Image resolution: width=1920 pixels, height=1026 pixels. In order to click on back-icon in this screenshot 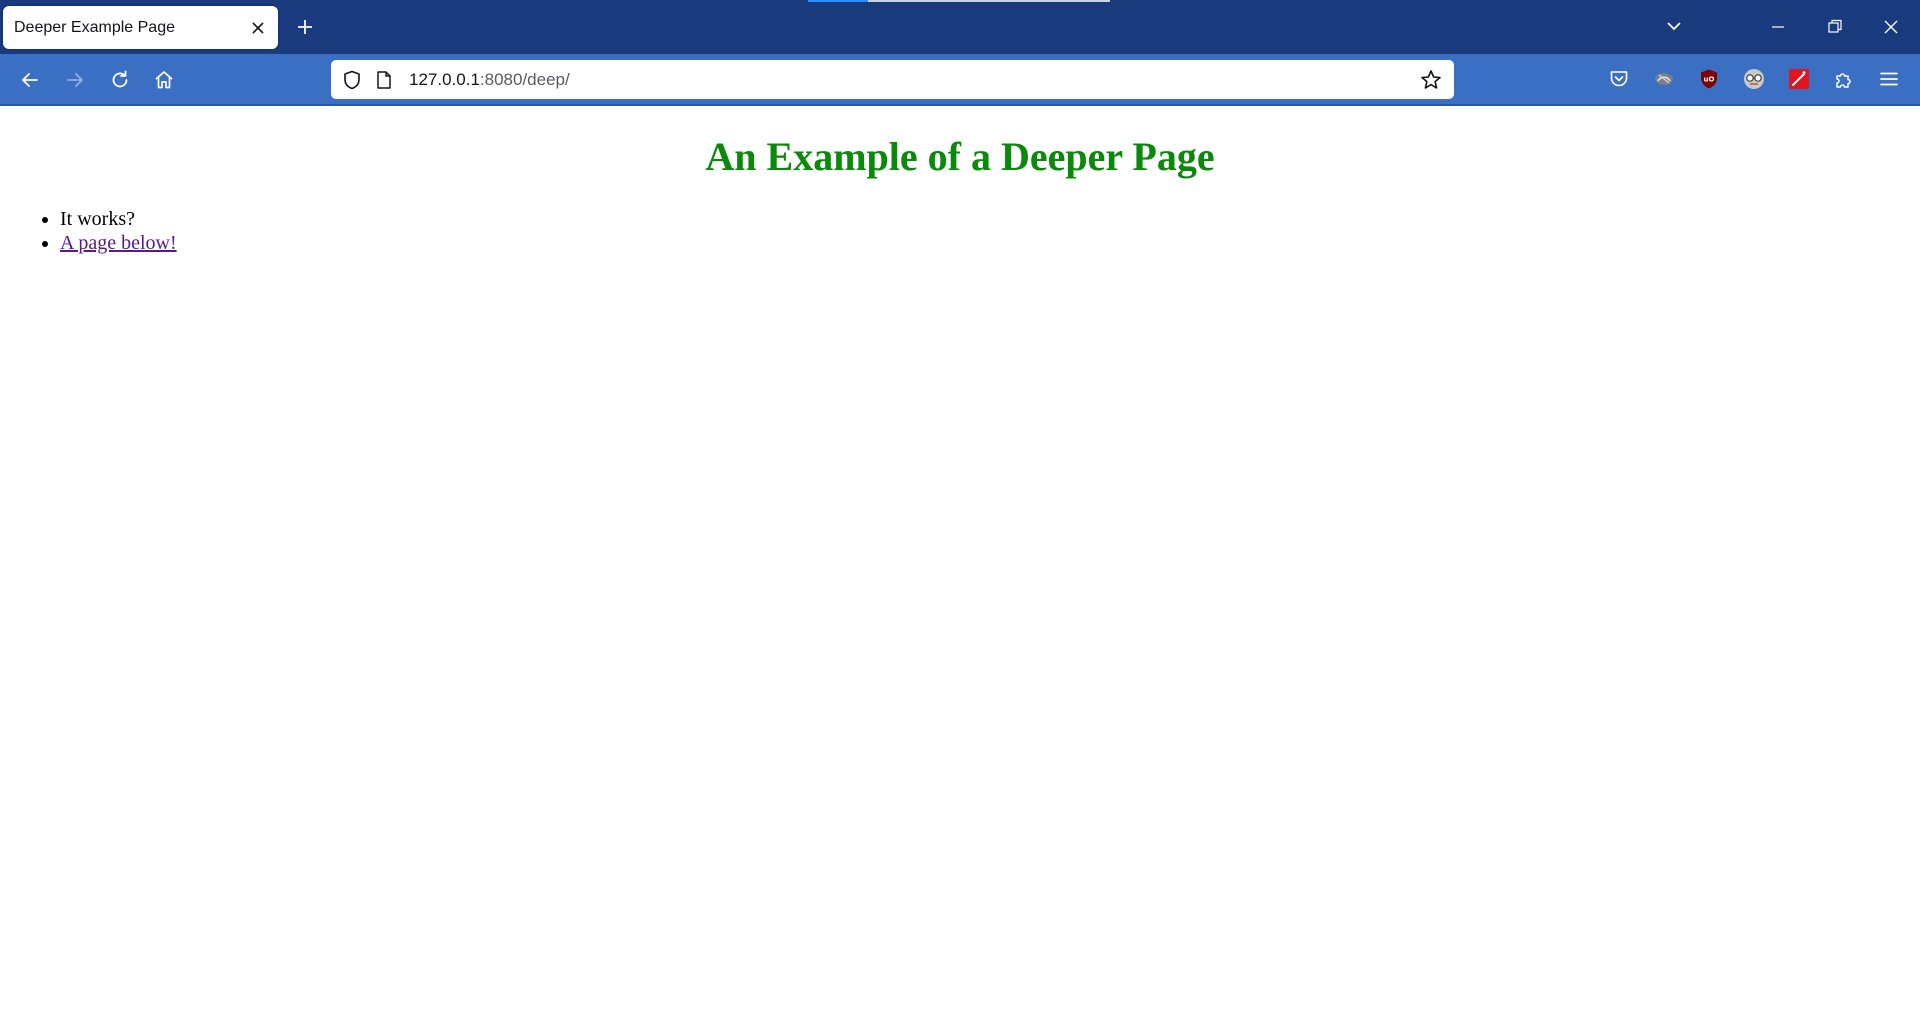, I will do `click(30, 80)`.